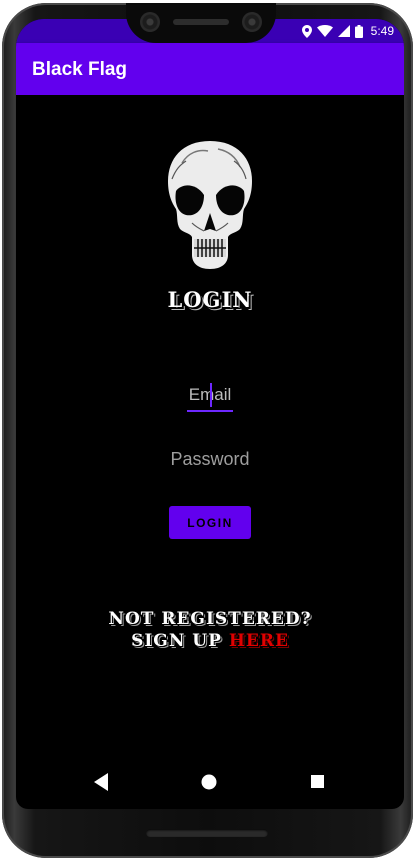  I want to click on home-icon, so click(209, 784).